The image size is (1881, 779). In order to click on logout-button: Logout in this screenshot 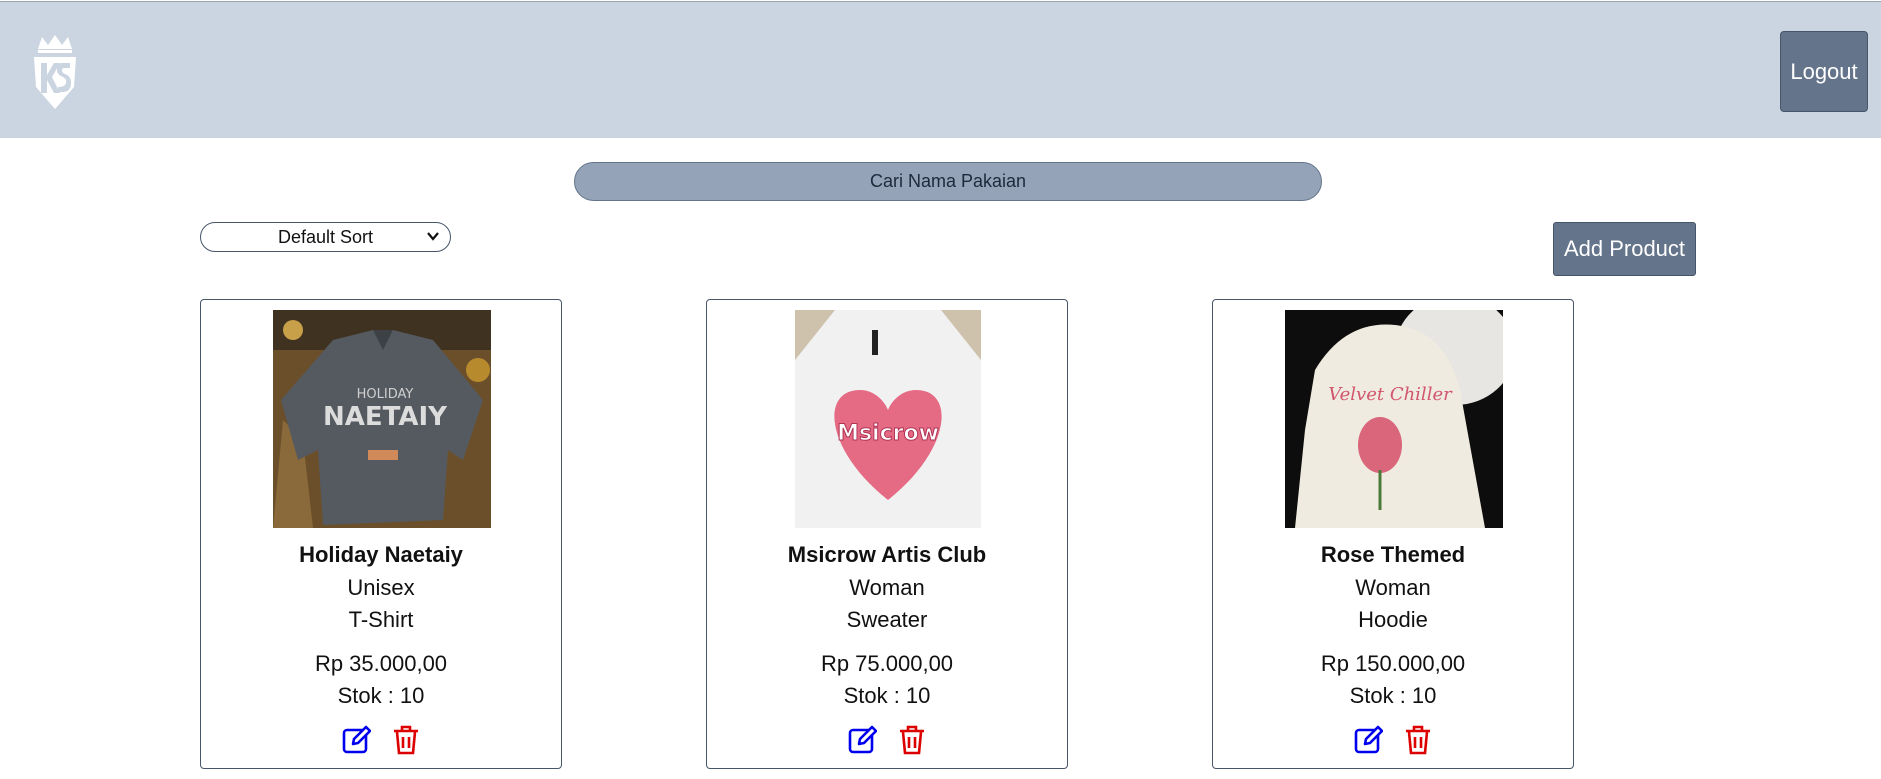, I will do `click(1824, 71)`.